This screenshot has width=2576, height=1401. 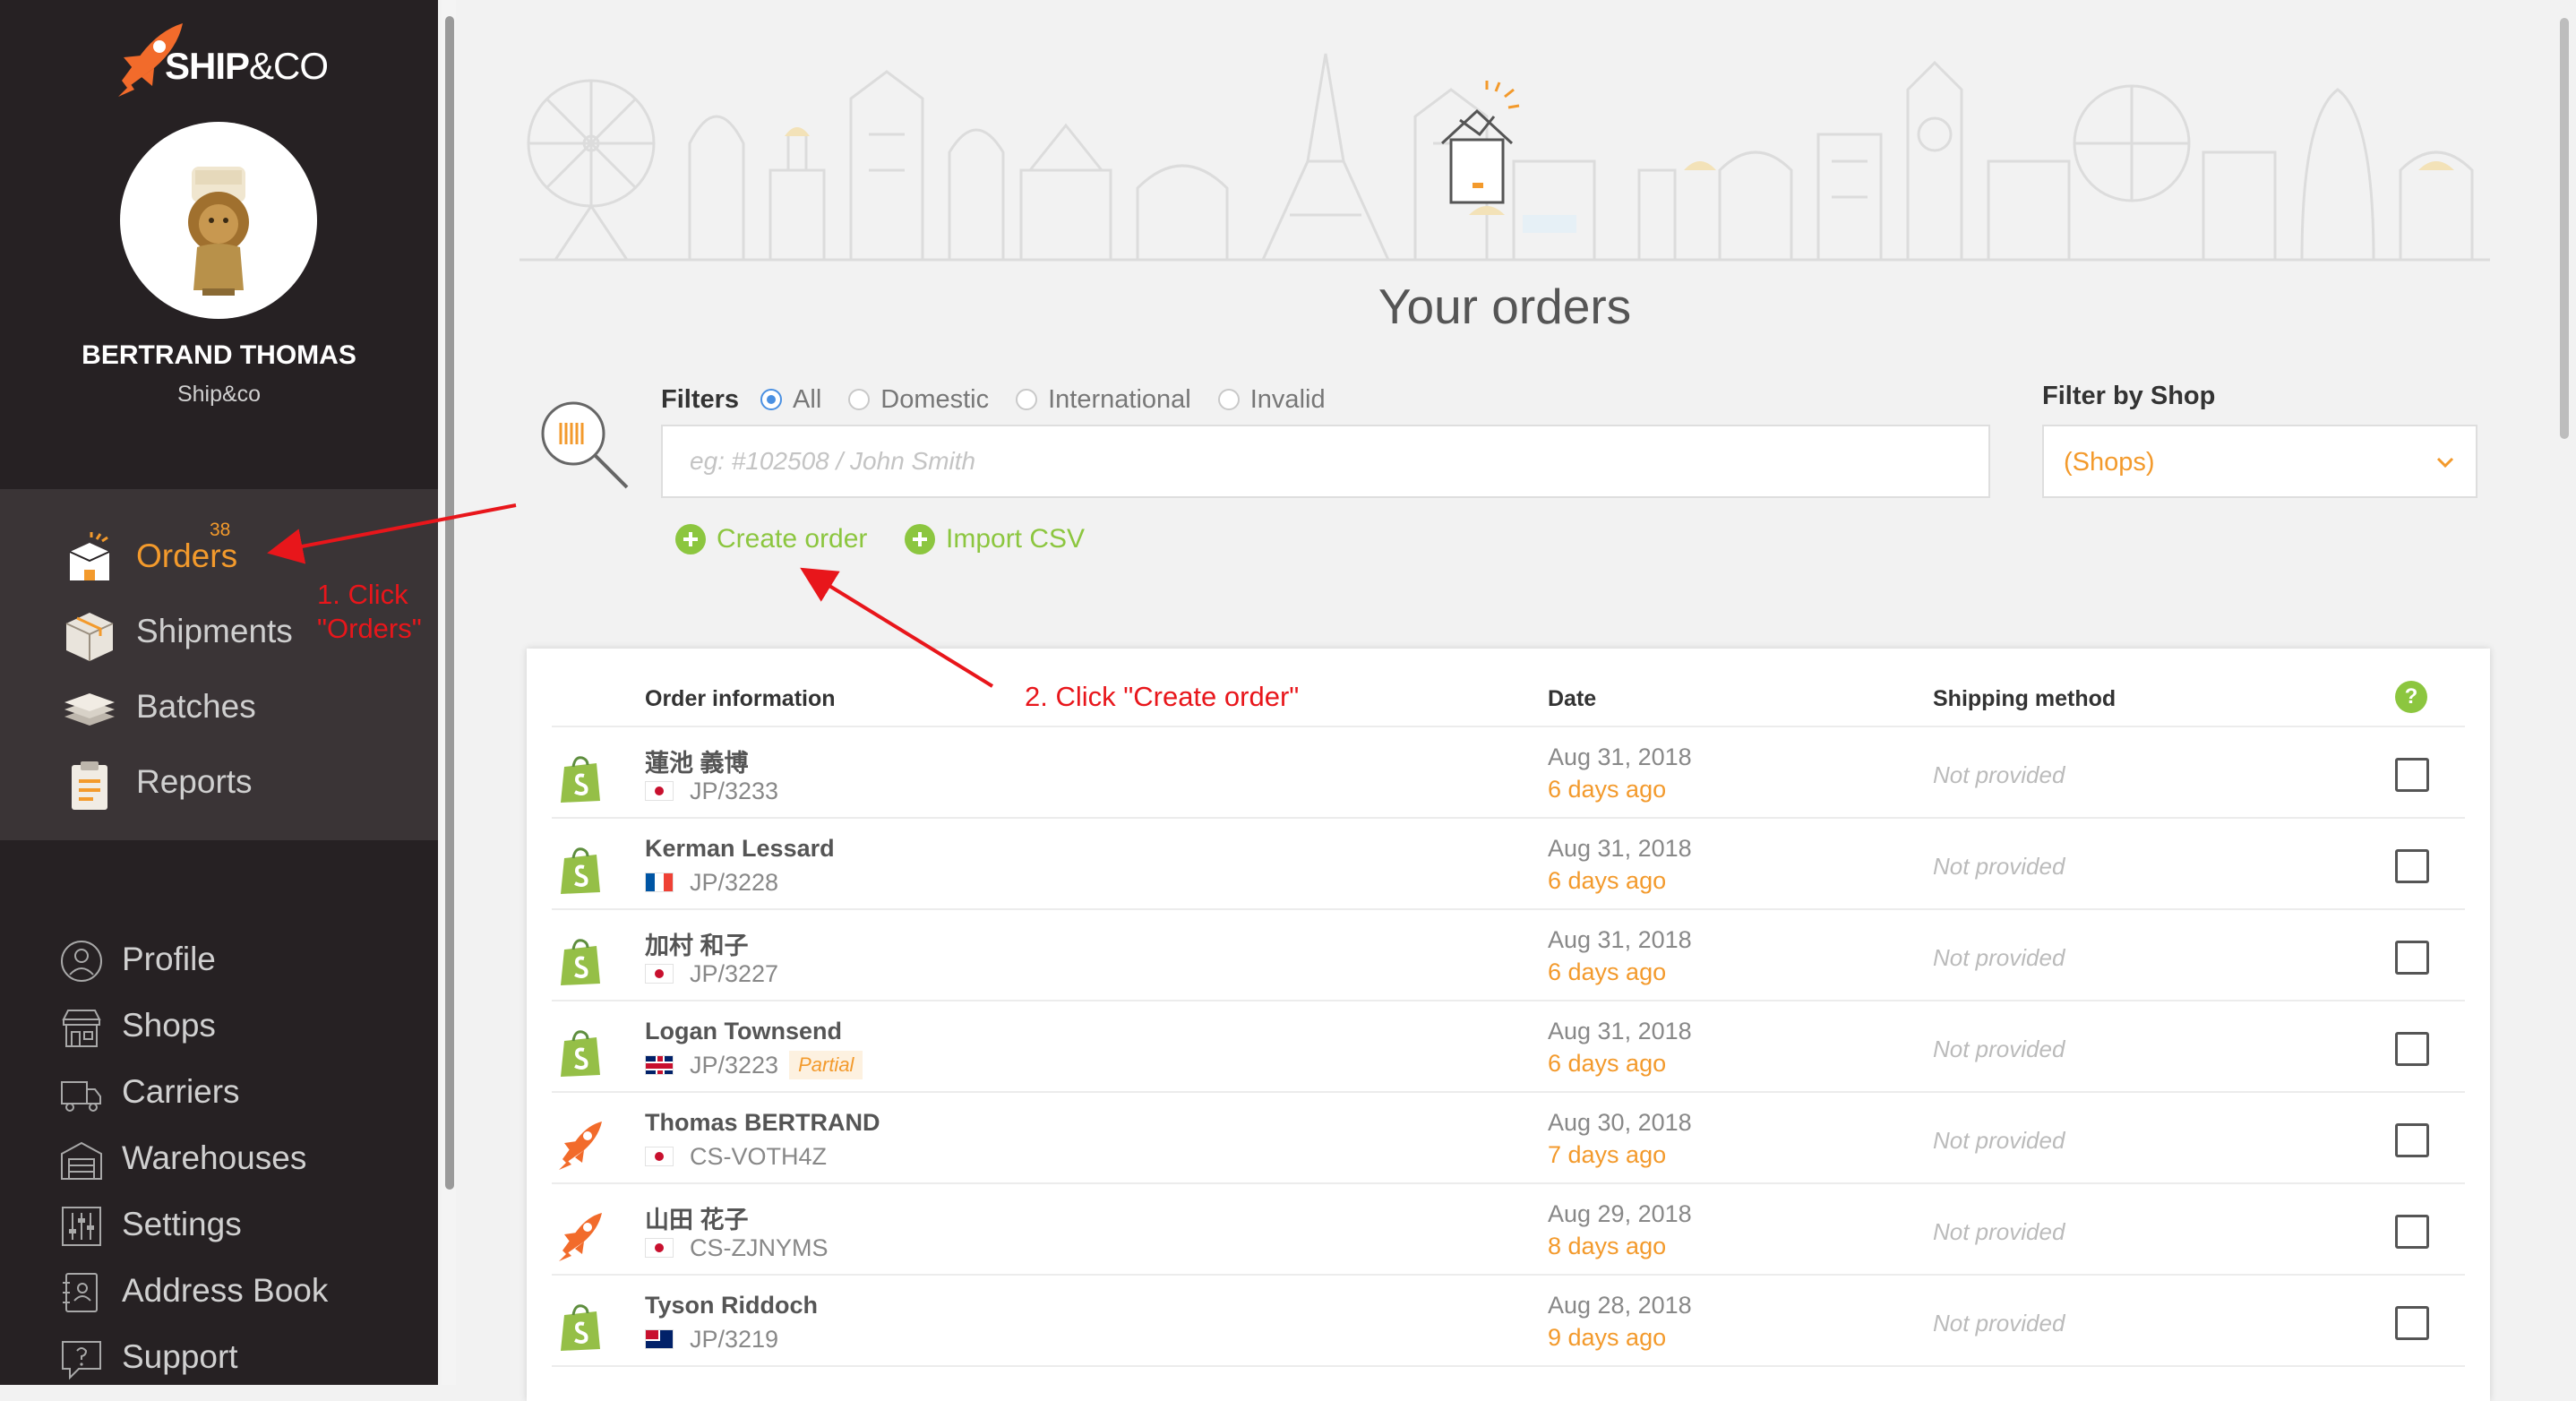 I want to click on order-customer-name: 蓮池 義博, so click(x=697, y=760).